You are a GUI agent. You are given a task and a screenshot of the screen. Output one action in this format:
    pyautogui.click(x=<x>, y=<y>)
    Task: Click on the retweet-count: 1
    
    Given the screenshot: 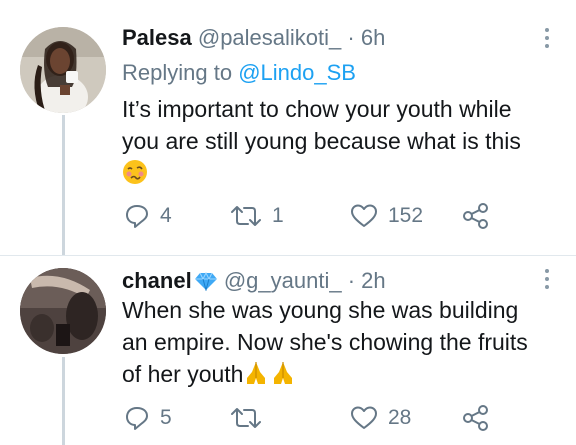 What is the action you would take?
    pyautogui.click(x=278, y=215)
    